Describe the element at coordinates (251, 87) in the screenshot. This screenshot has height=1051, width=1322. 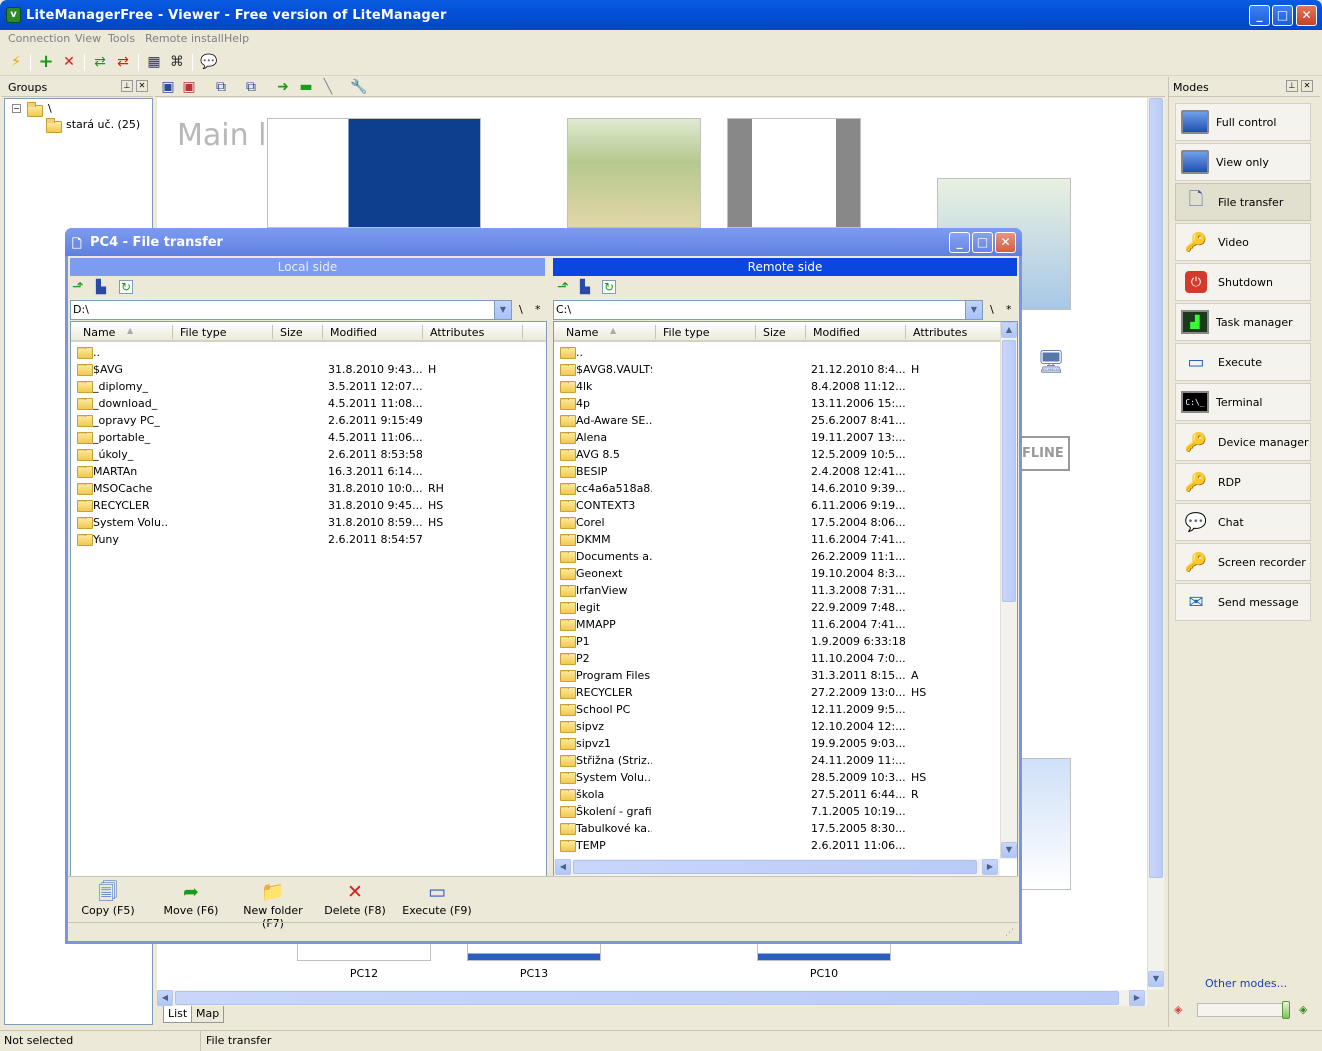
I see `view-icon-4: ⧉` at that location.